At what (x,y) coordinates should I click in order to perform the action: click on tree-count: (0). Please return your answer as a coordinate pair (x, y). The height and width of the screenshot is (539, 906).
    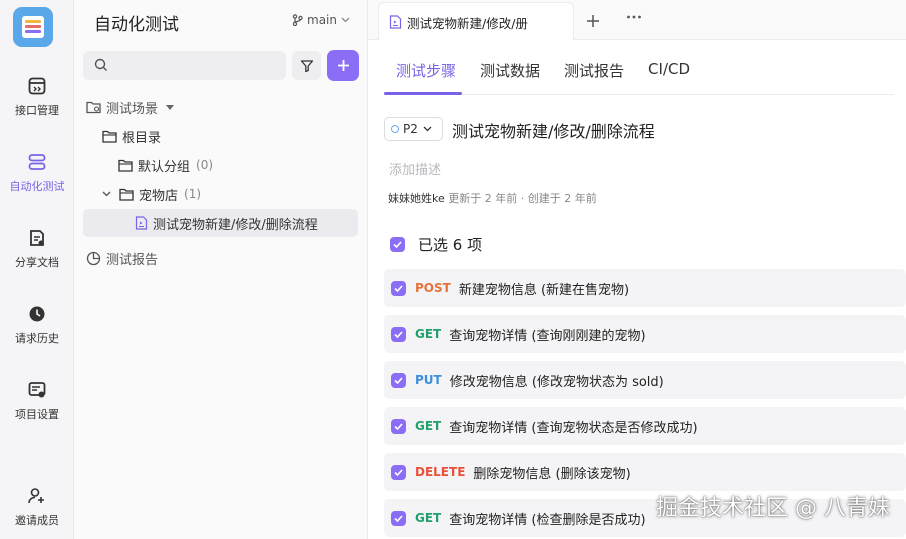
    Looking at the image, I should click on (205, 165).